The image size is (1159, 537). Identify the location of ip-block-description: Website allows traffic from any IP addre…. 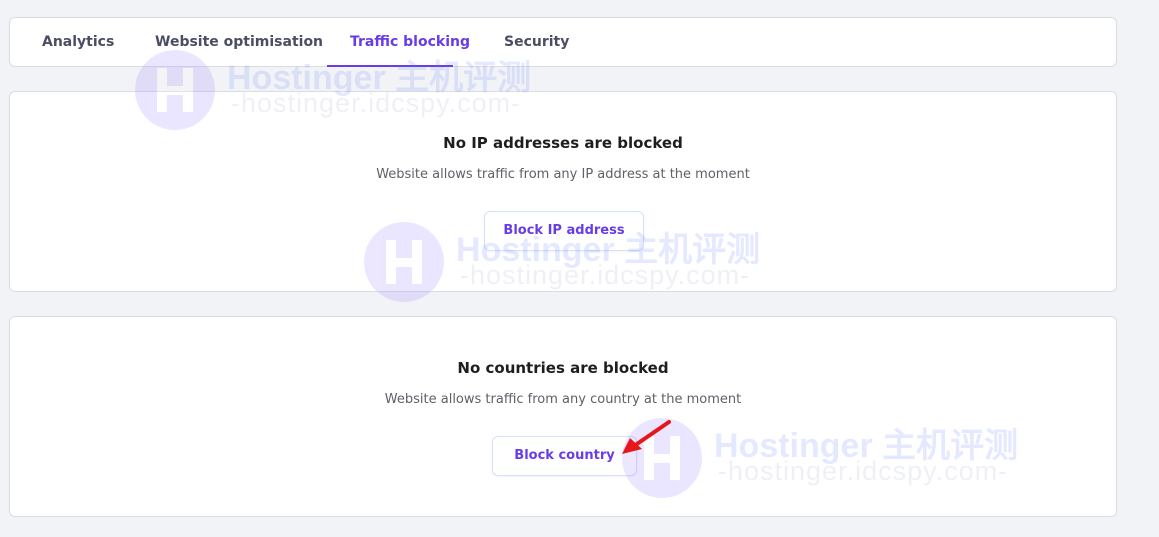
(563, 174).